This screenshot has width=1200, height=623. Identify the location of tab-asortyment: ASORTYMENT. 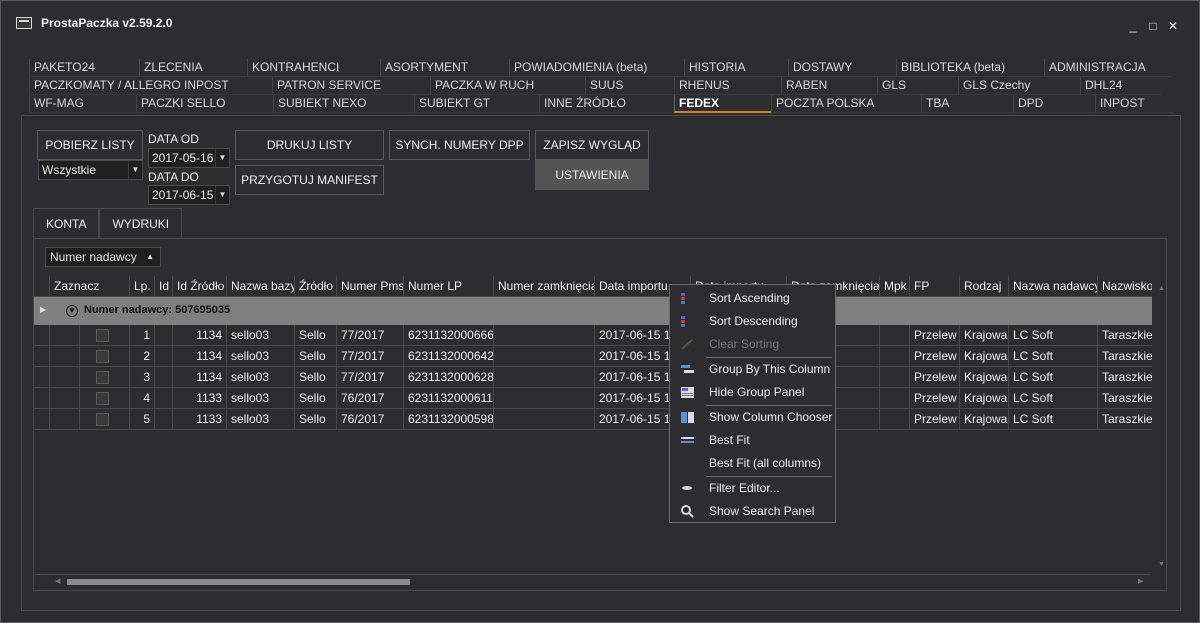
(444, 68).